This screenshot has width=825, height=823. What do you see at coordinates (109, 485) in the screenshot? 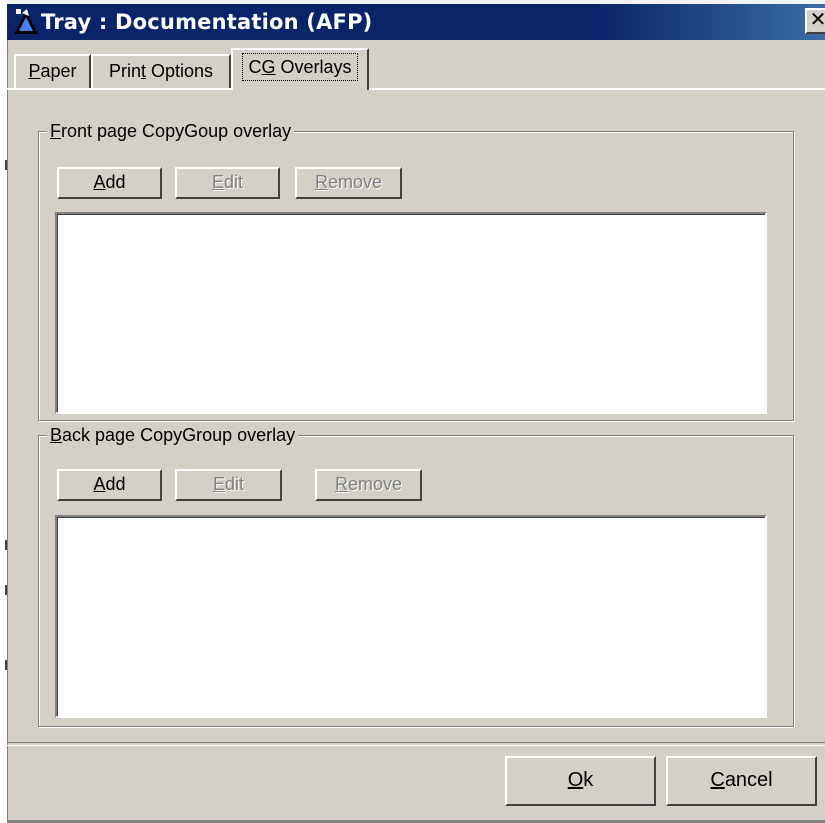
I see `back-add-button: Add` at bounding box center [109, 485].